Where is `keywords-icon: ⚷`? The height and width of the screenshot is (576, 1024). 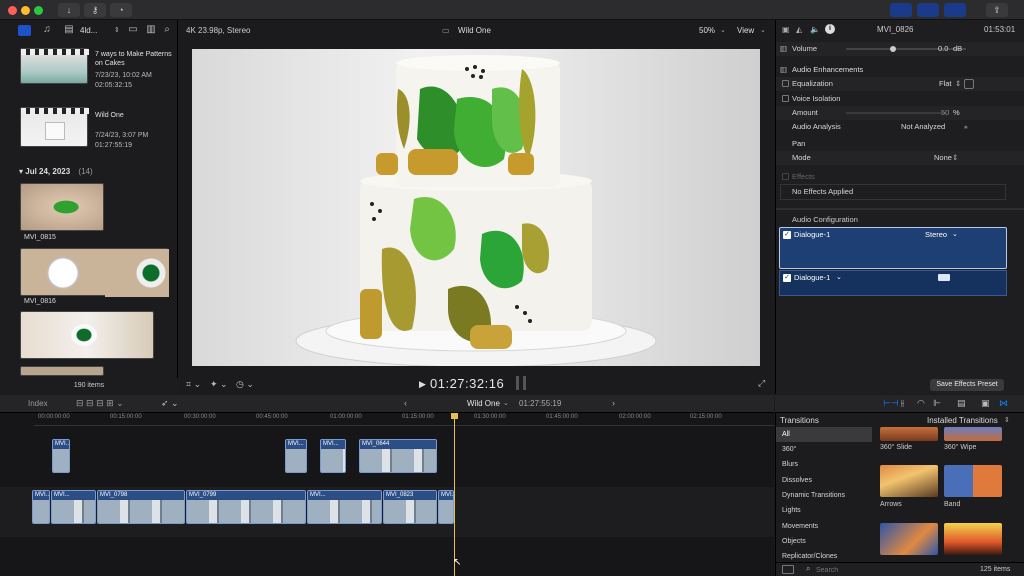
keywords-icon: ⚷ is located at coordinates (95, 10).